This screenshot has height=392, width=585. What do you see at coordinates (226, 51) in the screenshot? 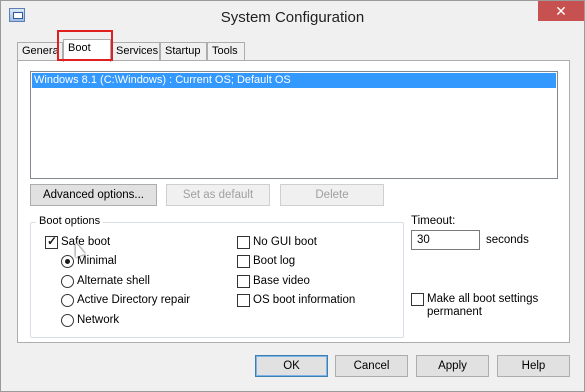
I see `tab-tools: Tools` at bounding box center [226, 51].